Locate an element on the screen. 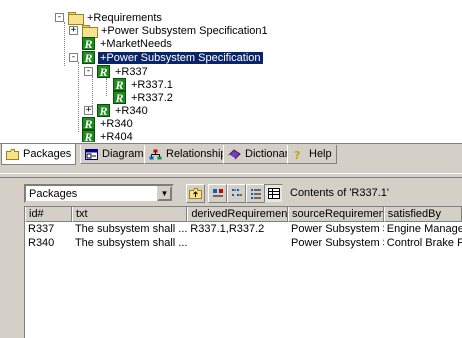 The image size is (462, 338). contents-toolbar: Packages ▼ Contents of 'R337.1' is located at coordinates (231, 194).